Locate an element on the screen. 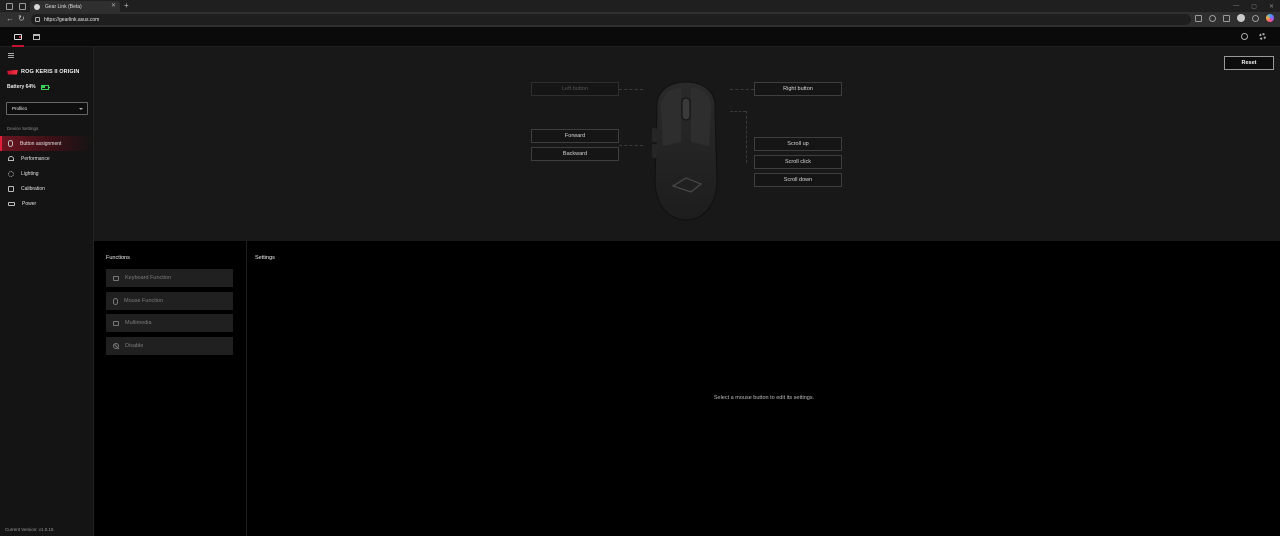 Image resolution: width=1280 pixels, height=536 pixels. multimedia-icon is located at coordinates (116, 323).